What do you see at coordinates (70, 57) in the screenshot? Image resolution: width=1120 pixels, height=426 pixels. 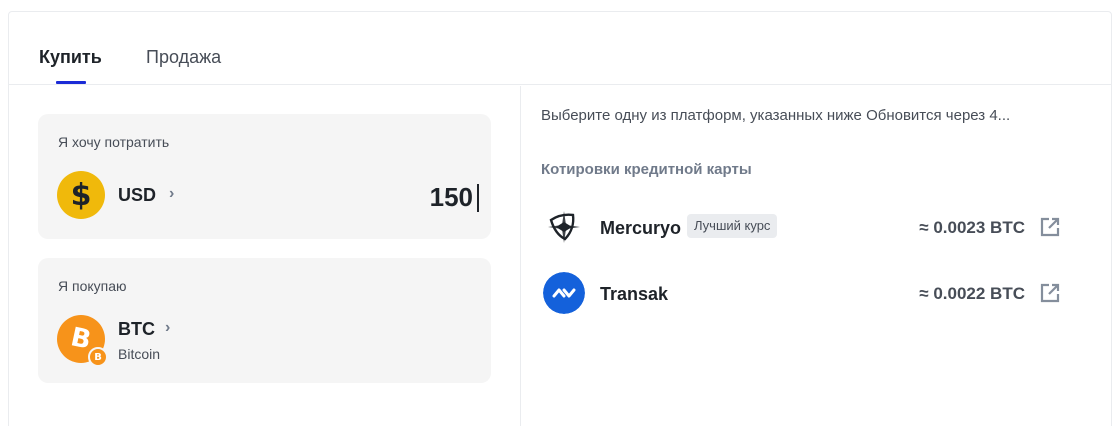 I see `tab-buy: Купить` at bounding box center [70, 57].